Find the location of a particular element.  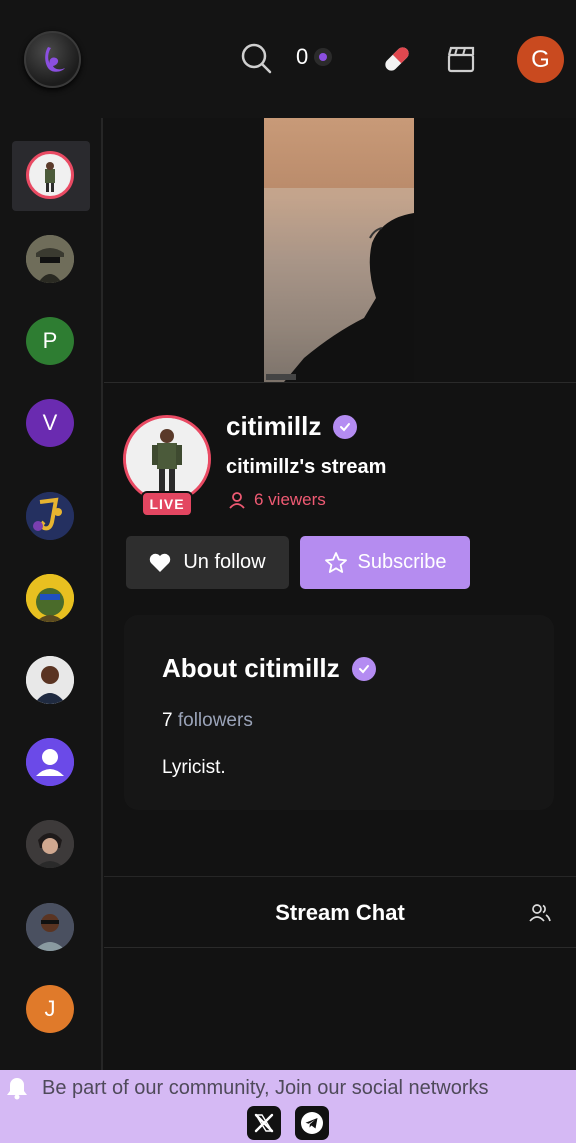

user-avatar: G is located at coordinates (540, 59).